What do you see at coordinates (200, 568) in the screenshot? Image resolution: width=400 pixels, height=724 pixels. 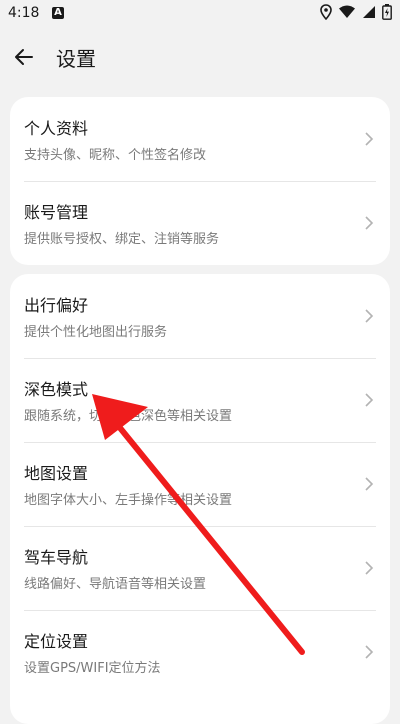 I see `settings-item-navigation: 驾车导航 线路偏好、导航语音等相关设置` at bounding box center [200, 568].